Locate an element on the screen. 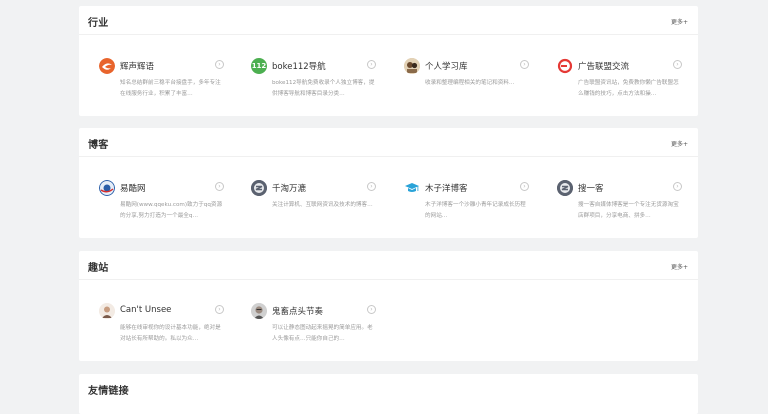 Image resolution: width=768 pixels, height=414 pixels. section-card-friend-links: 友情链接 is located at coordinates (388, 394).